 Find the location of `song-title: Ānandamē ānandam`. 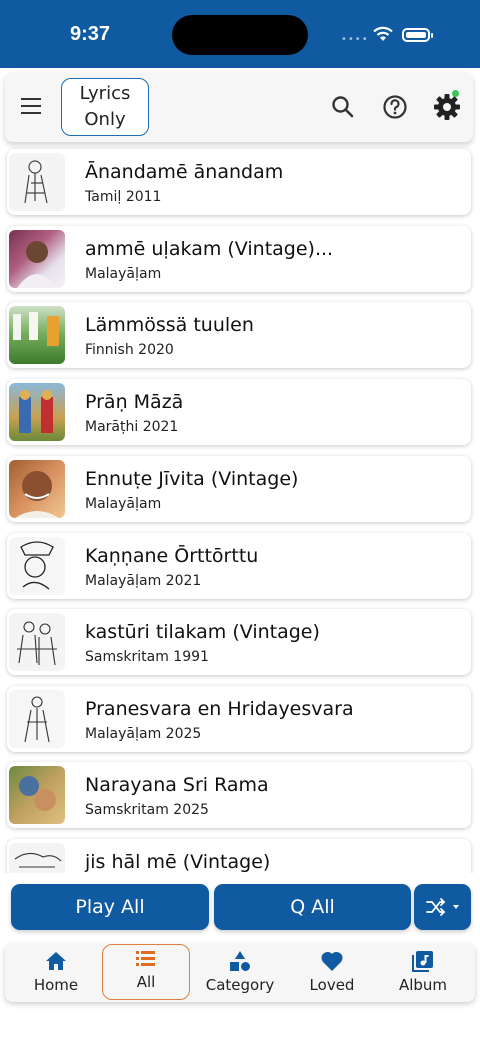

song-title: Ānandamē ānandam is located at coordinates (184, 172).